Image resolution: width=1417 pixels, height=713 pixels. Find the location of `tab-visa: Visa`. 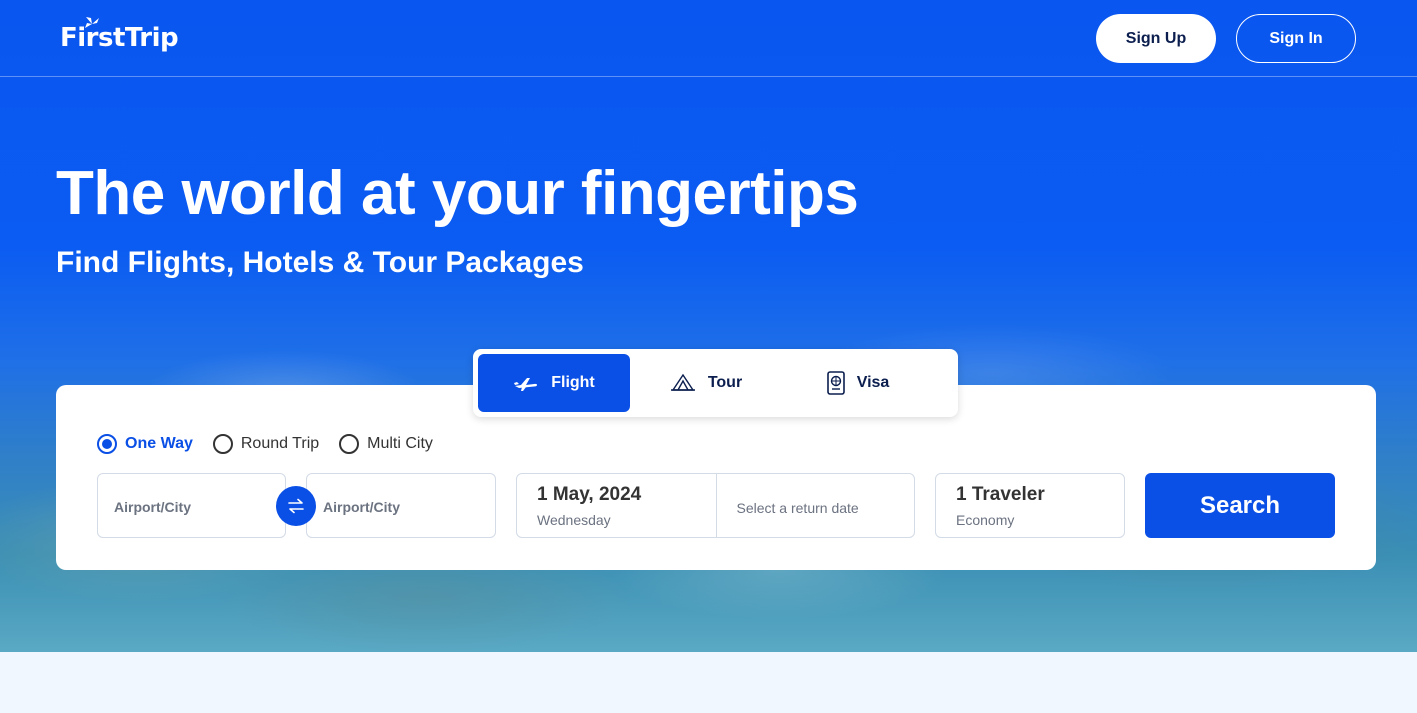

tab-visa: Visa is located at coordinates (858, 383).